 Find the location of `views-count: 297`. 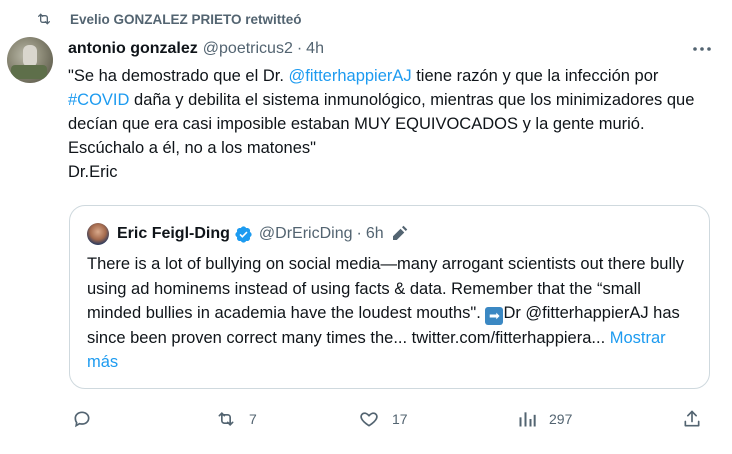

views-count: 297 is located at coordinates (561, 419).